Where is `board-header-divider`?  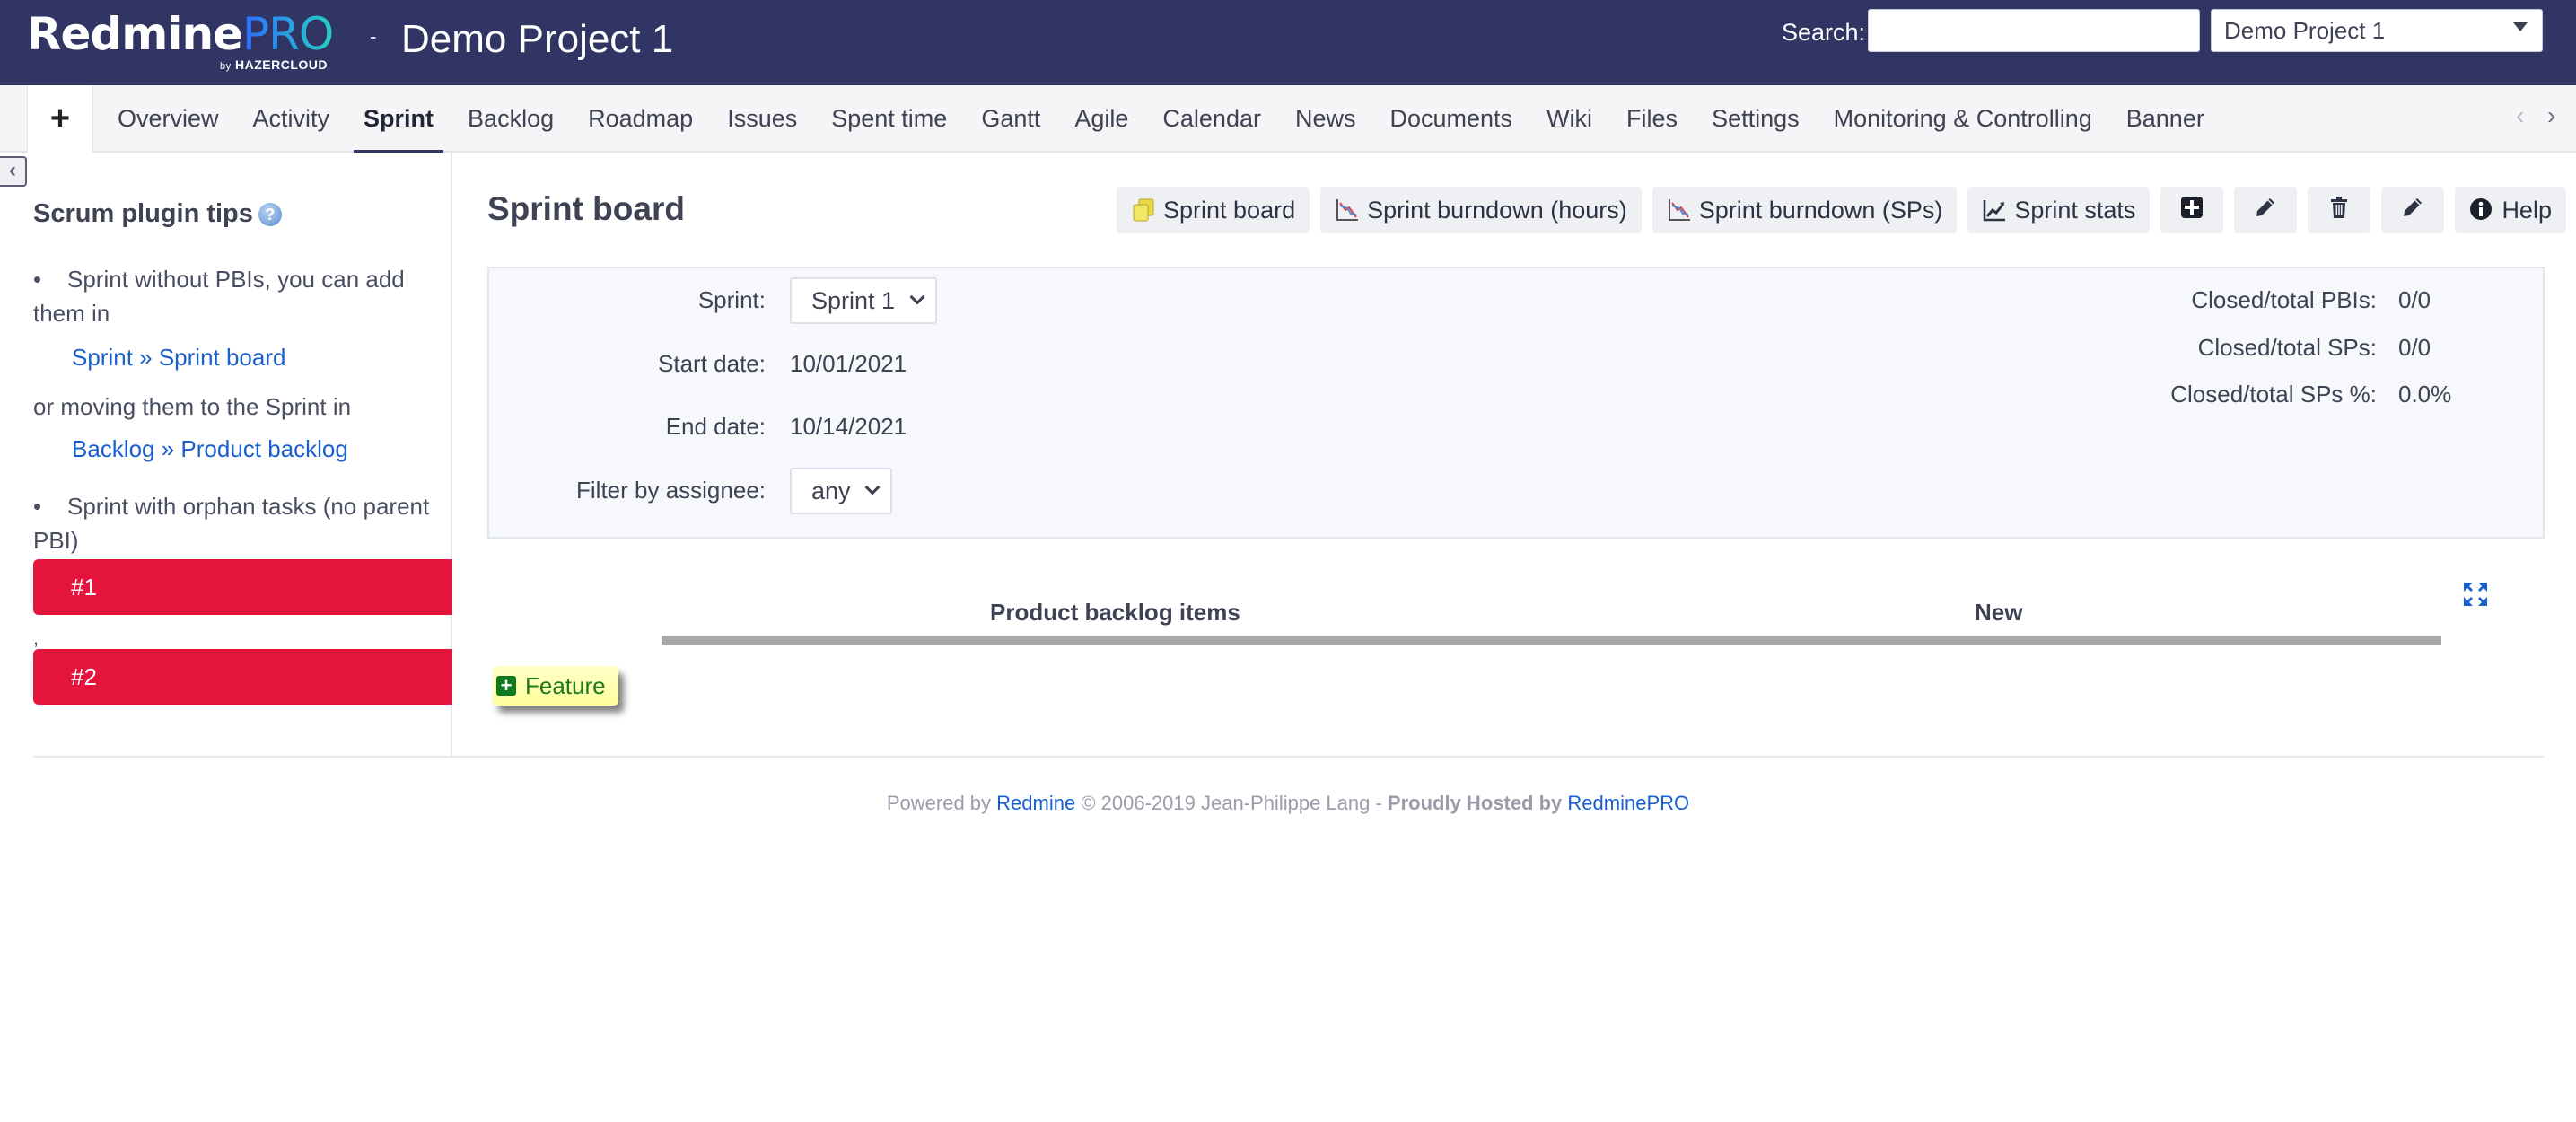 board-header-divider is located at coordinates (1551, 640).